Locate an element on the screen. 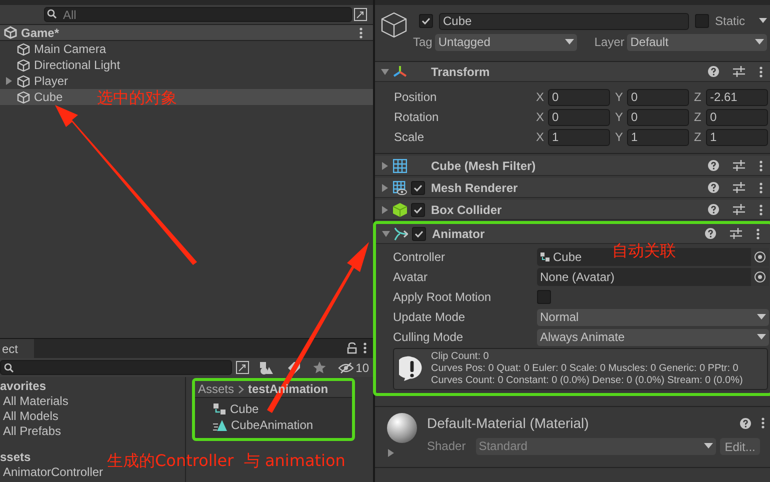 The width and height of the screenshot is (770, 482). hierarchy-item: Main Camera is located at coordinates (53, 49).